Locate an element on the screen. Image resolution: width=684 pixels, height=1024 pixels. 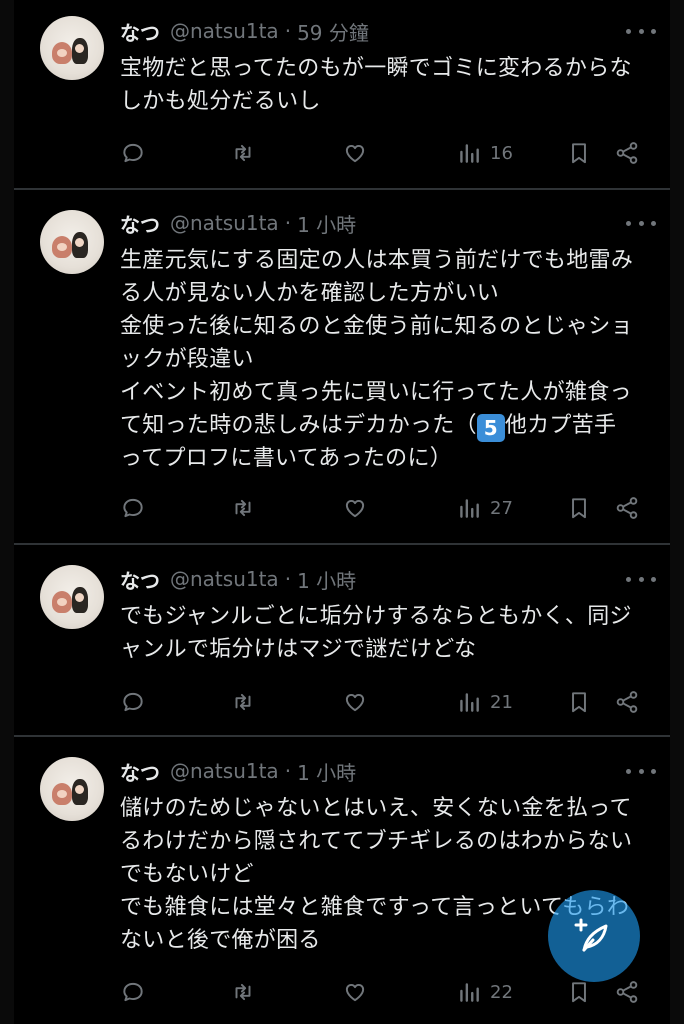
views-count: 22 is located at coordinates (501, 992).